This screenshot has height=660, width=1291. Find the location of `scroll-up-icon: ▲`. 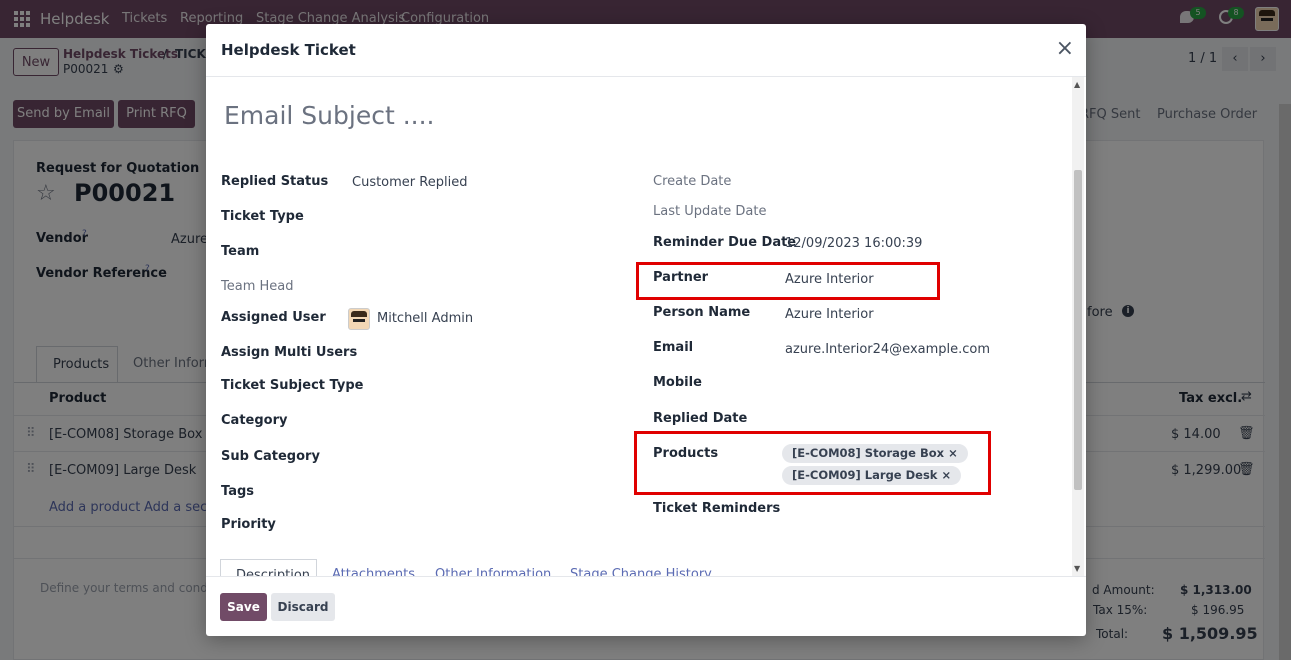

scroll-up-icon: ▲ is located at coordinates (1077, 84).